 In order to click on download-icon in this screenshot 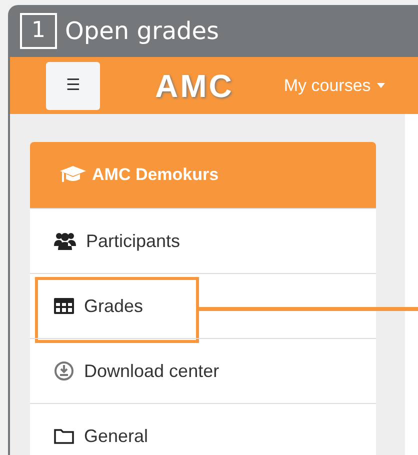, I will do `click(64, 371)`.